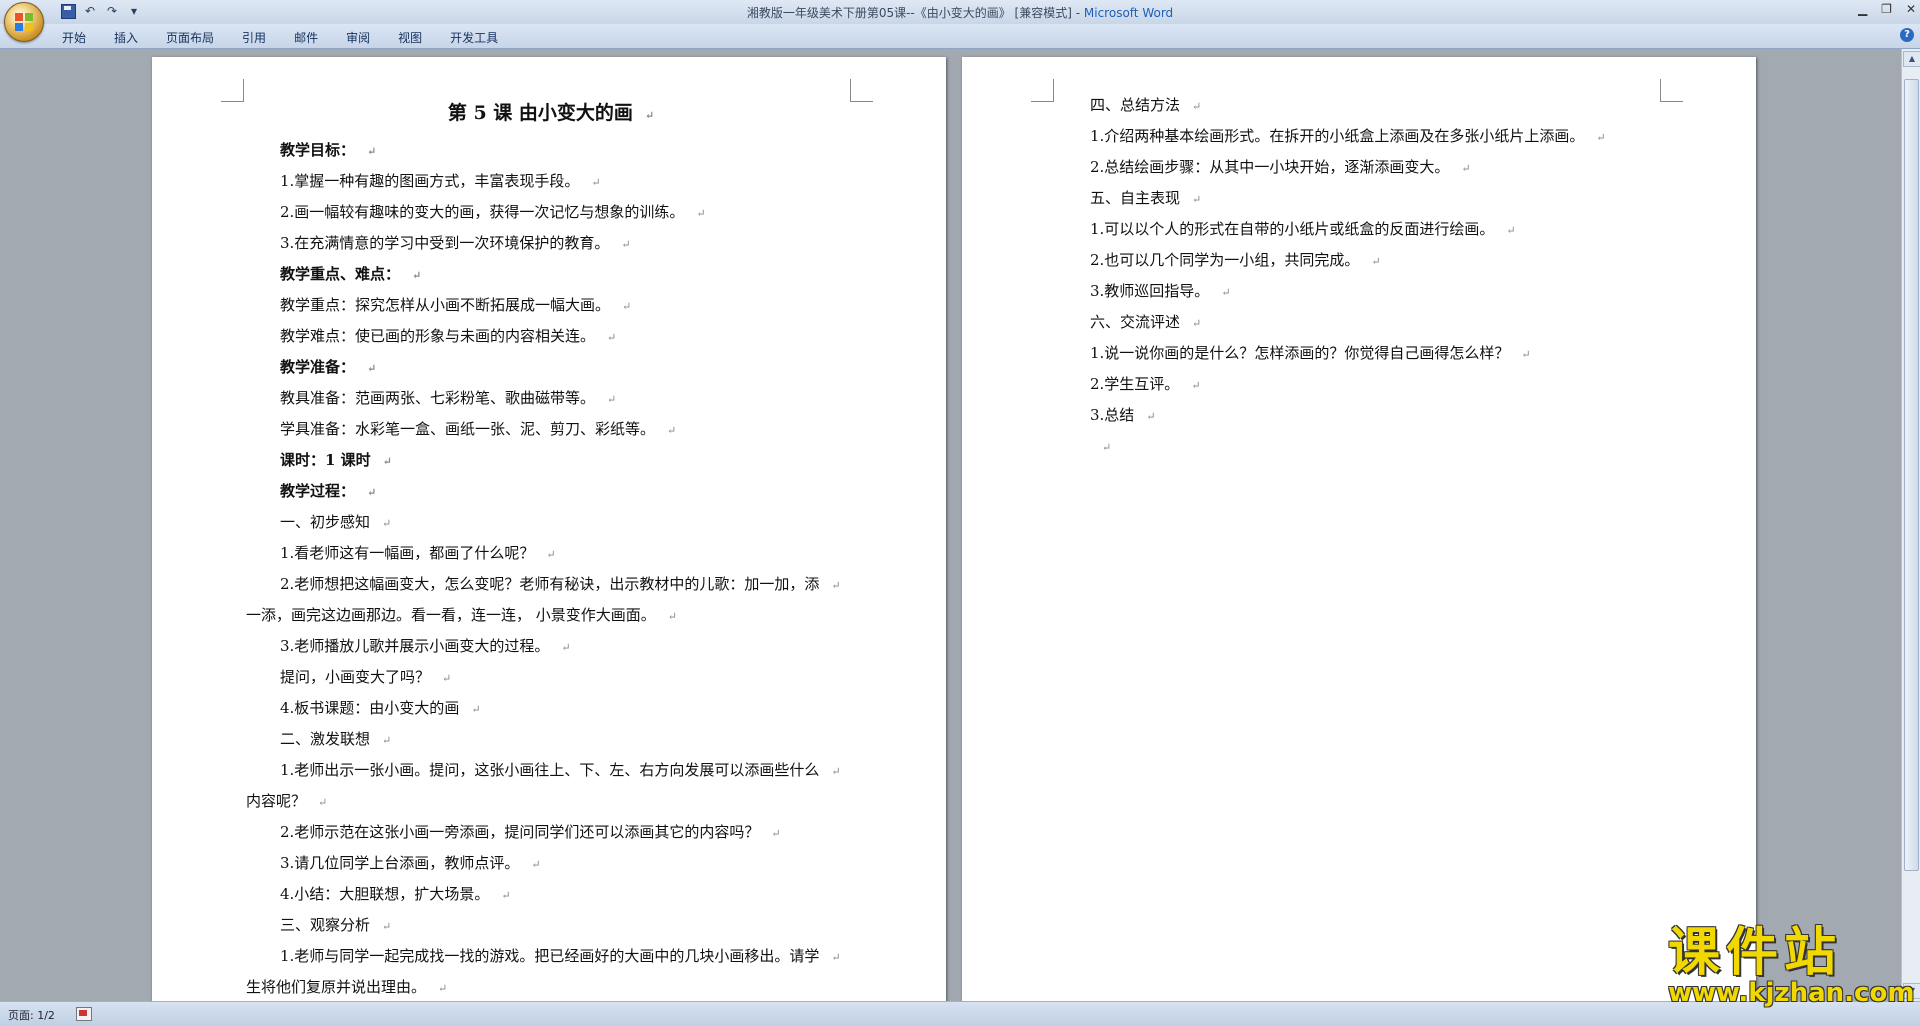 This screenshot has width=1920, height=1026. Describe the element at coordinates (1150, 291) in the screenshot. I see `paragraph-text: 3.教师巡回指导。` at that location.